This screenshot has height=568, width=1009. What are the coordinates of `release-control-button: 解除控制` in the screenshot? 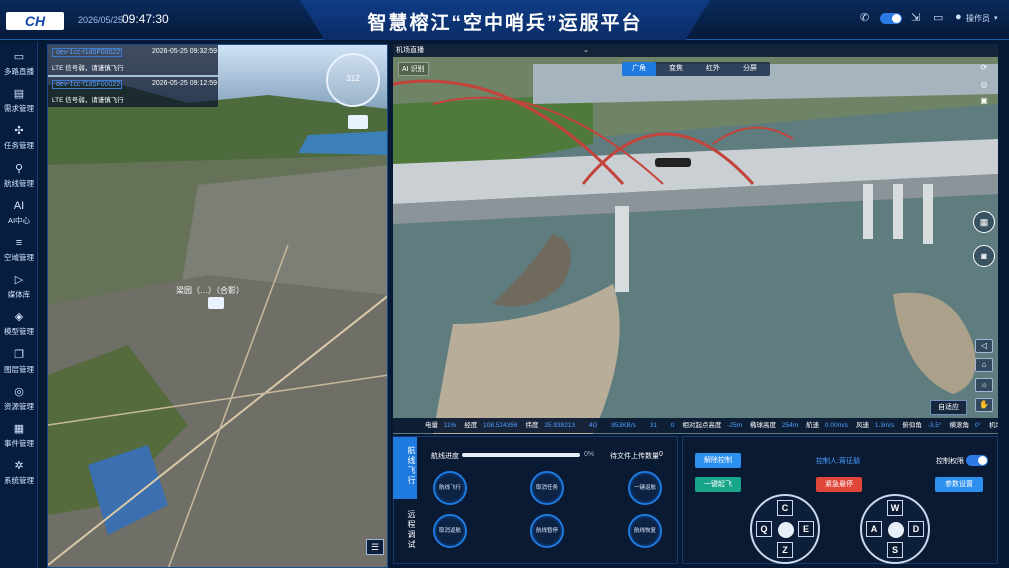 It's located at (718, 460).